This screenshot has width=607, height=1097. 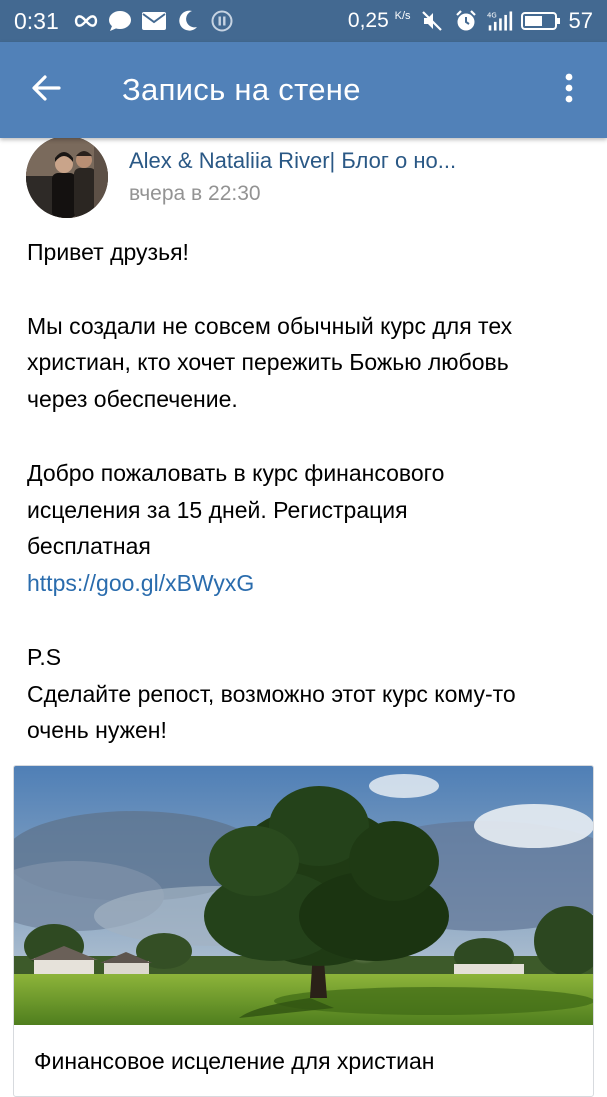 What do you see at coordinates (86, 21) in the screenshot?
I see `infinity-icon` at bounding box center [86, 21].